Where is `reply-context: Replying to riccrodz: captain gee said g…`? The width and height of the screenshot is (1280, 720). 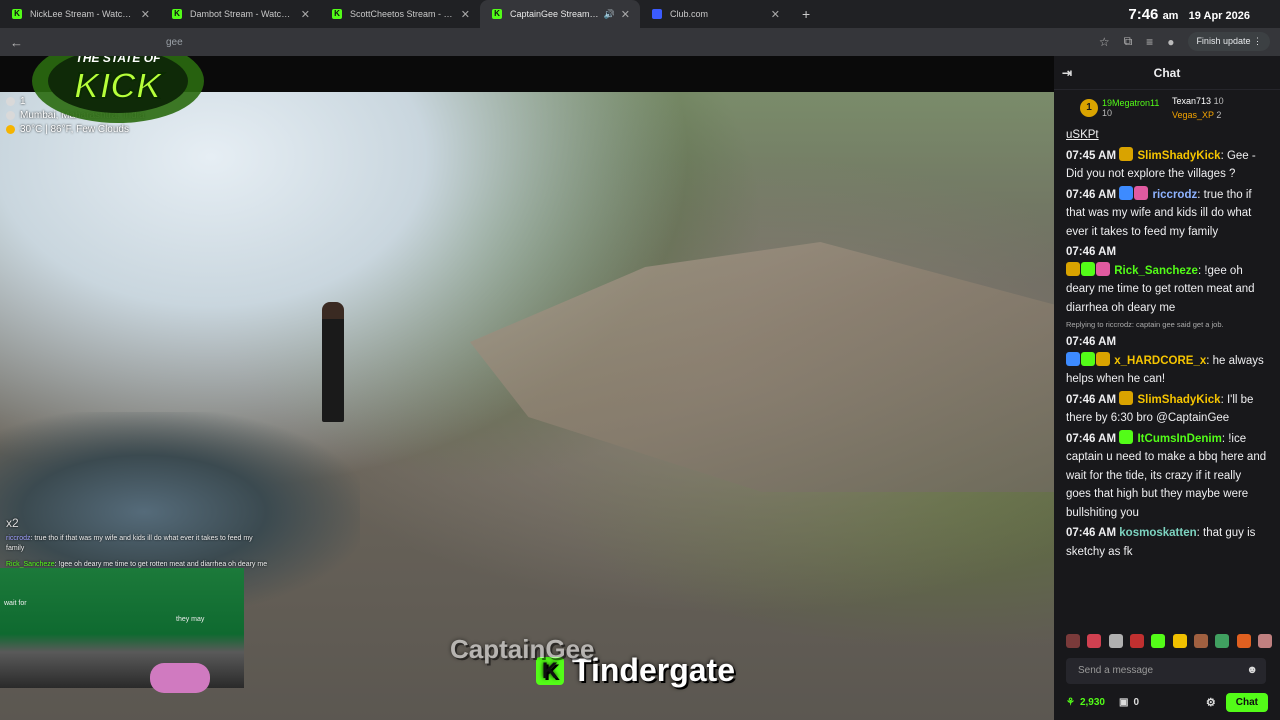
reply-context: Replying to riccrodz: captain gee said g… is located at coordinates (1145, 324).